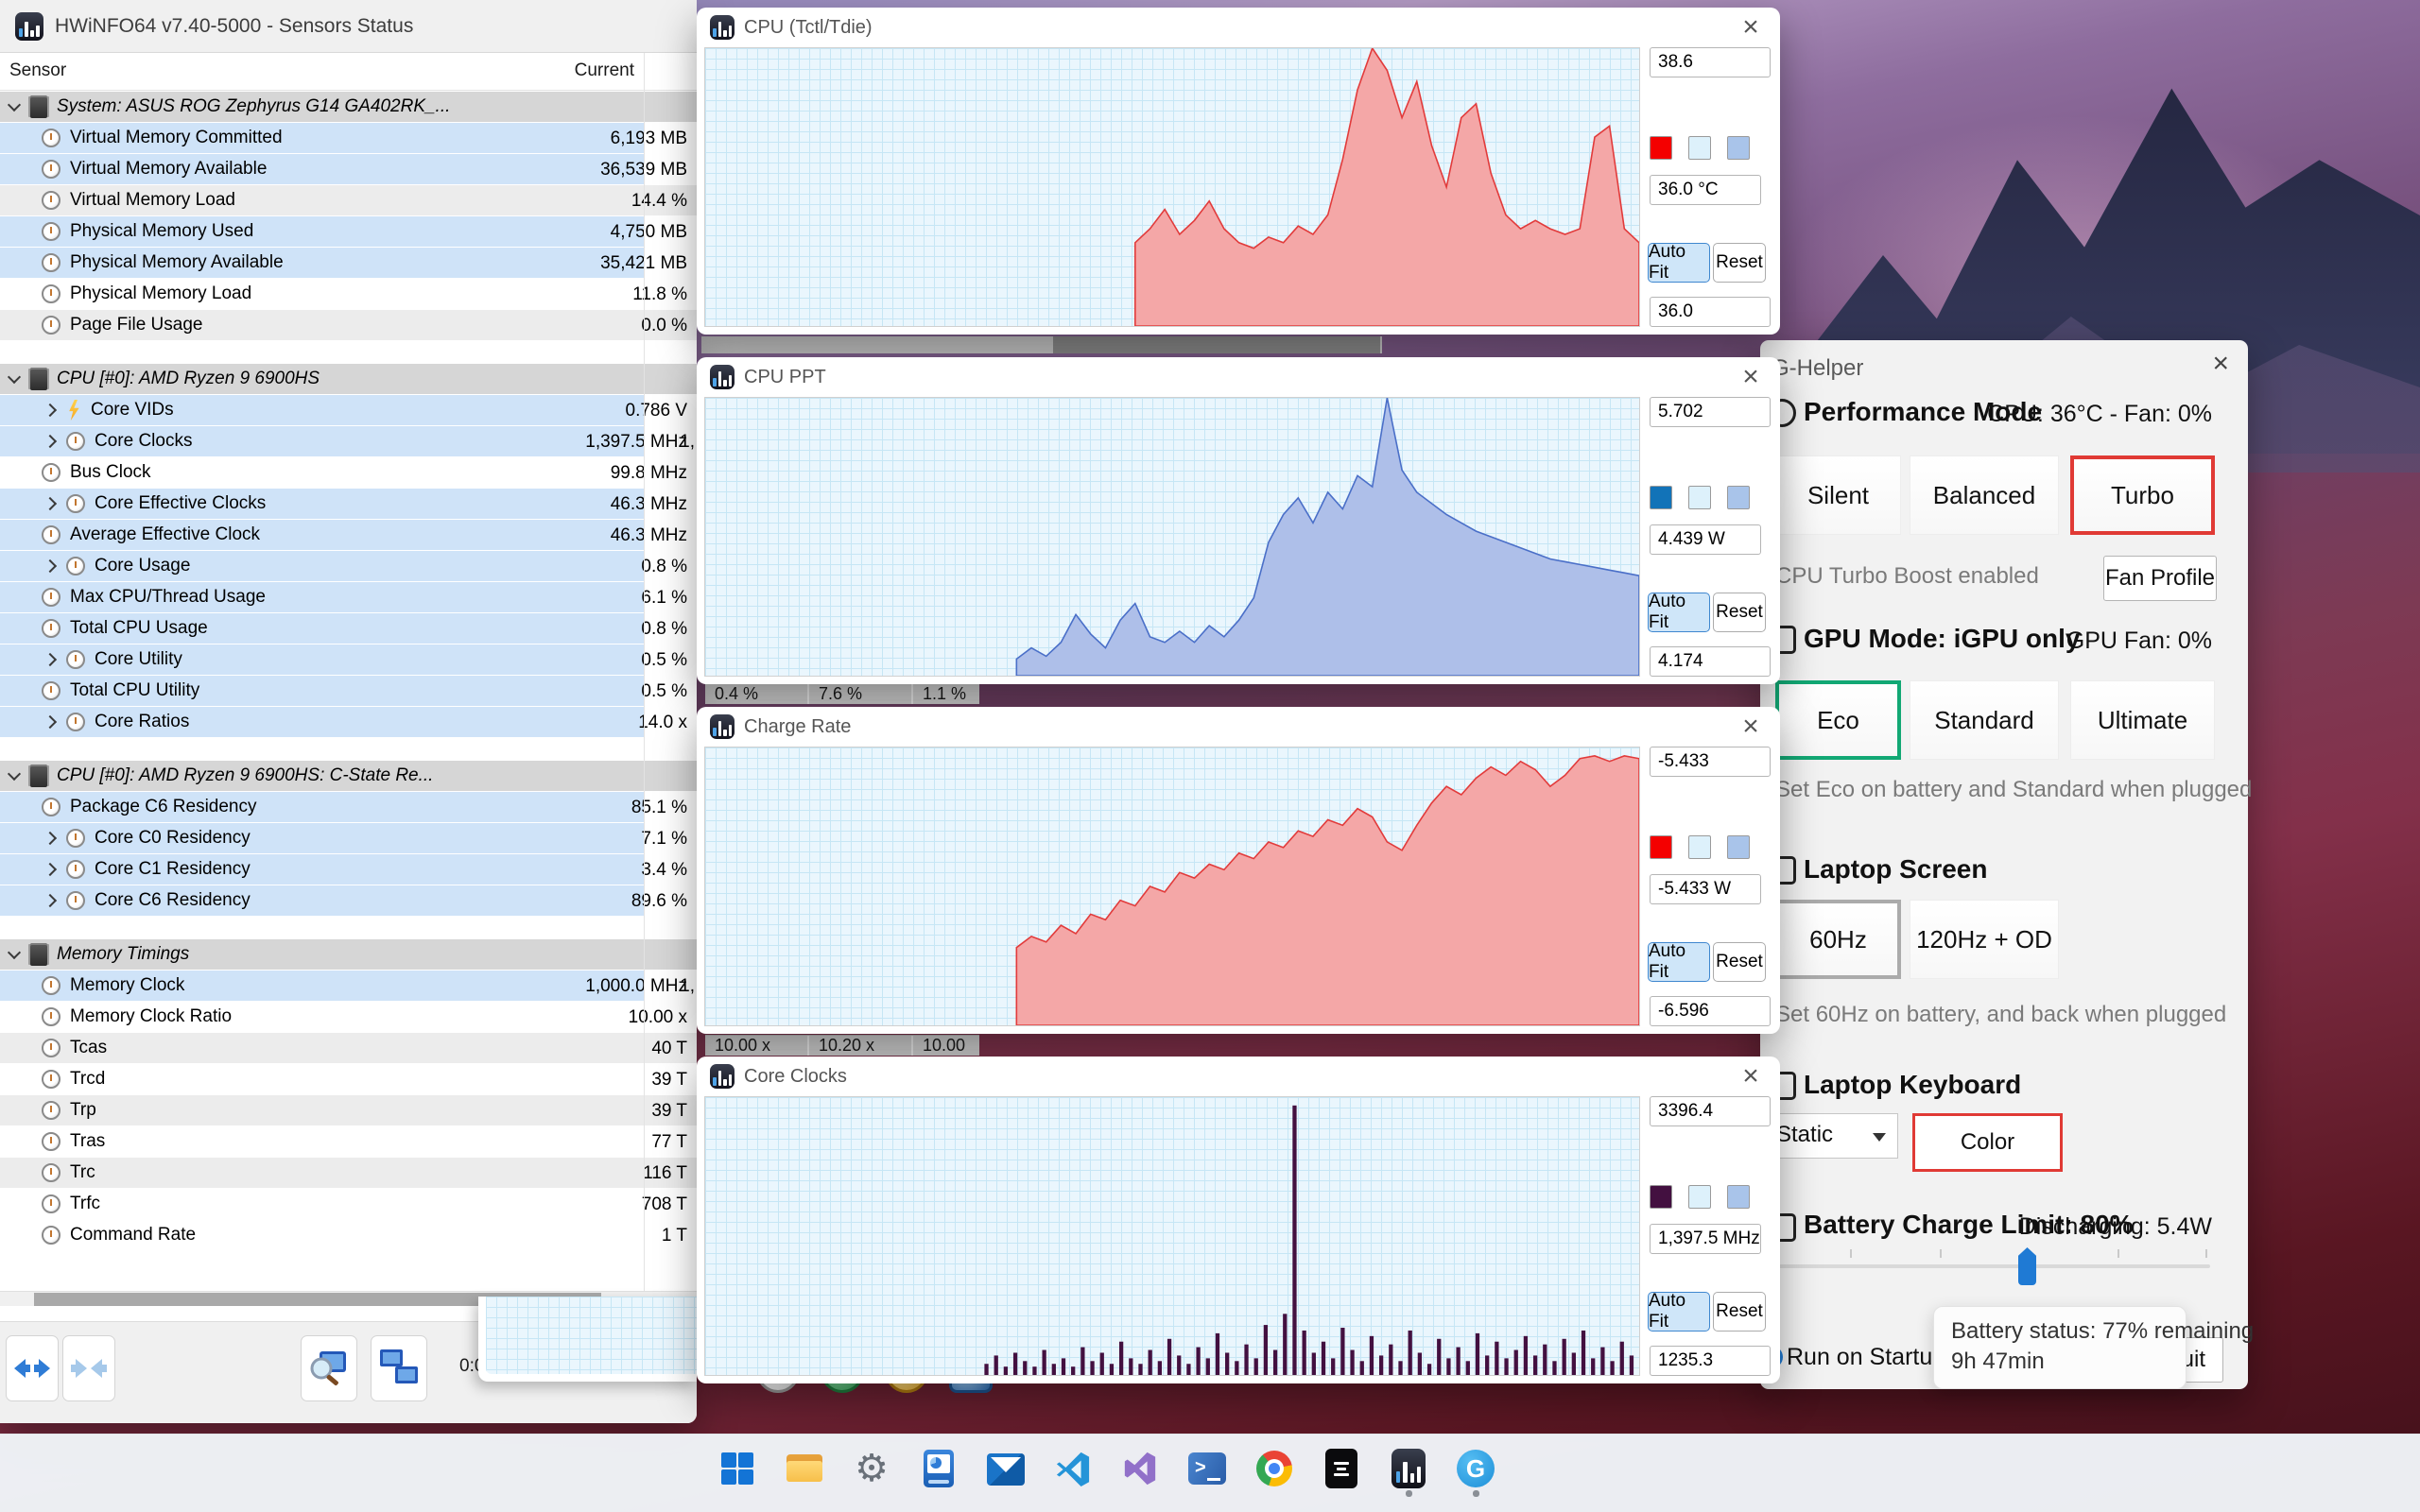  What do you see at coordinates (2142, 720) in the screenshot?
I see `gpu-ultimate-button: Ultimate` at bounding box center [2142, 720].